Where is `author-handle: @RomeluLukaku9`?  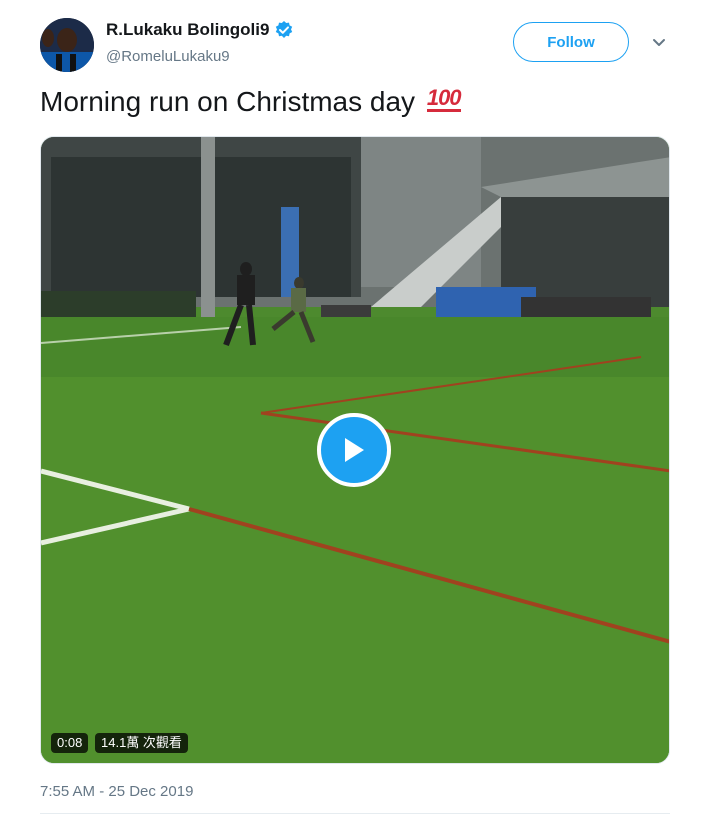
author-handle: @RomeluLukaku9 is located at coordinates (168, 56).